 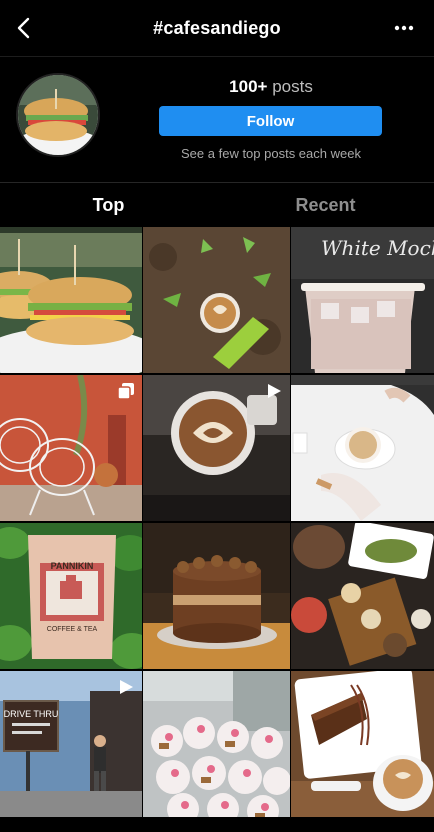 I want to click on post-tile-chocolate-cake, so click(x=216, y=596).